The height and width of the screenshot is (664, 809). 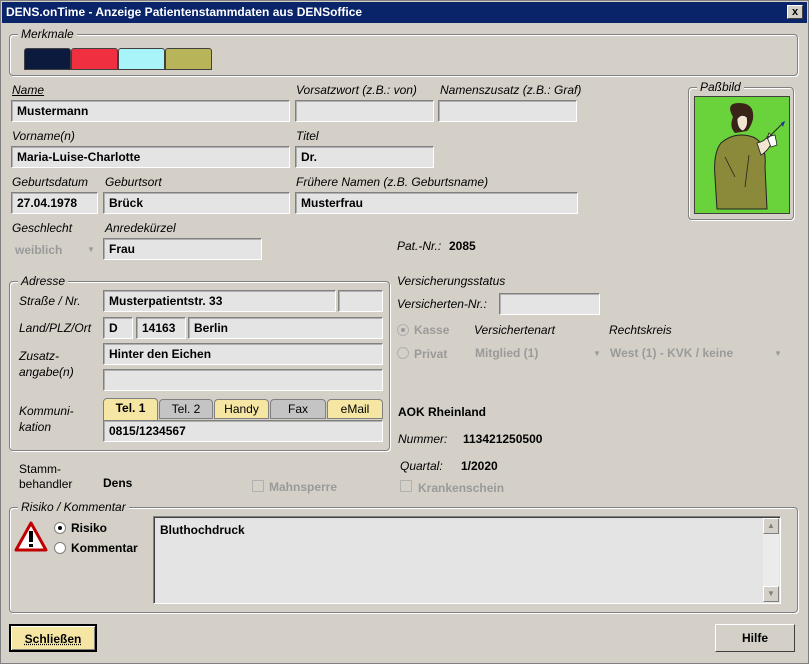 What do you see at coordinates (467, 560) in the screenshot?
I see `risiko-textarea: Bluthochdruck ▲ ▼` at bounding box center [467, 560].